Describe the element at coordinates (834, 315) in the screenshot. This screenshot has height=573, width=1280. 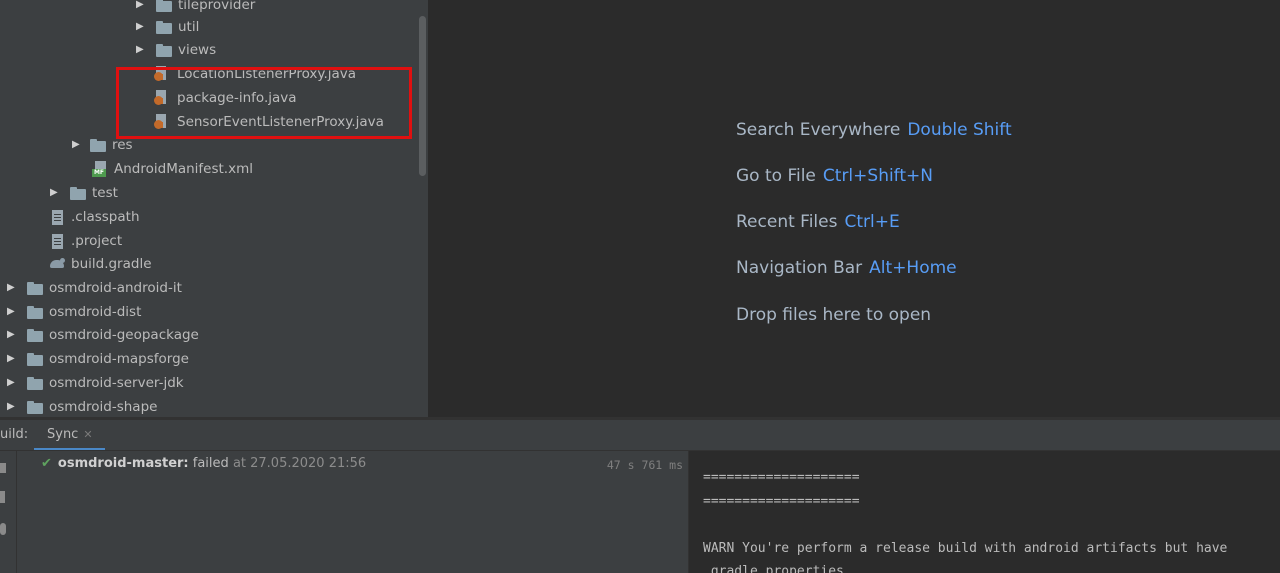
I see `hint-drop-files: Drop files here to open` at that location.